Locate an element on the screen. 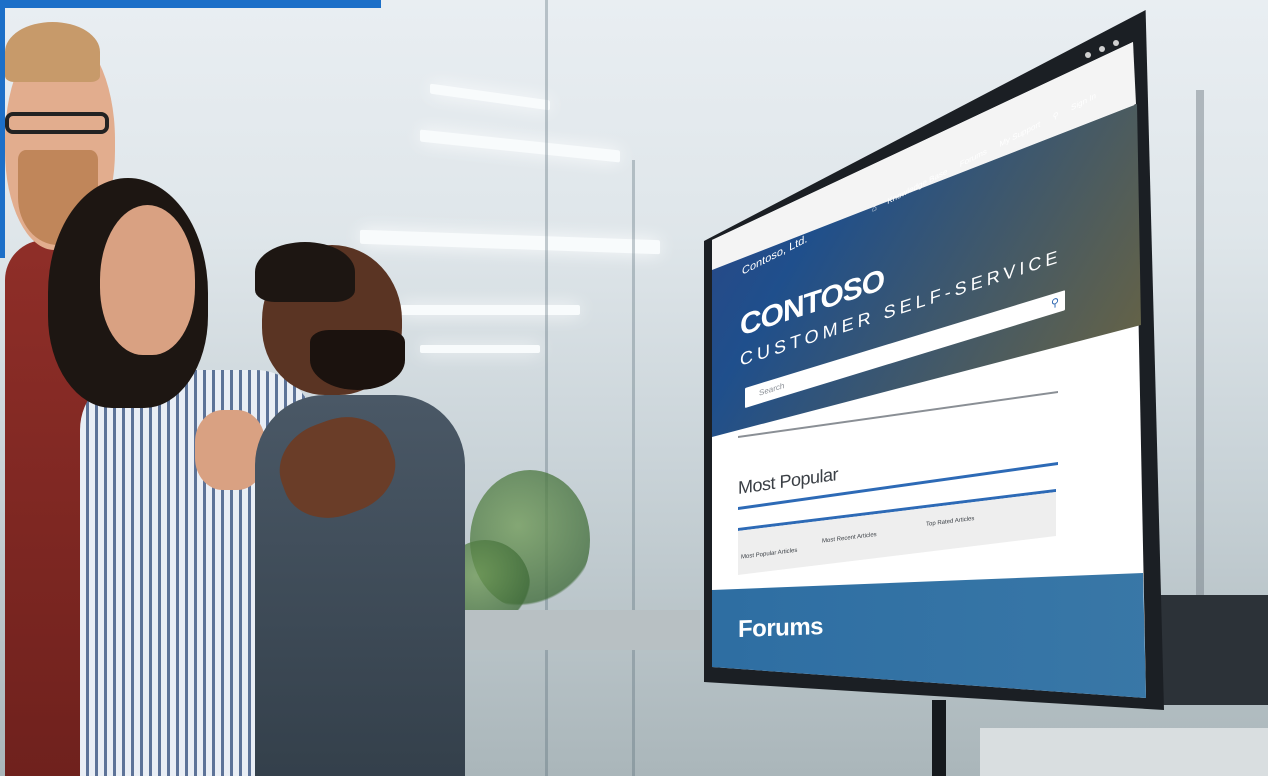 Image resolution: width=1268 pixels, height=776 pixels. forums-title: Forums is located at coordinates (781, 628).